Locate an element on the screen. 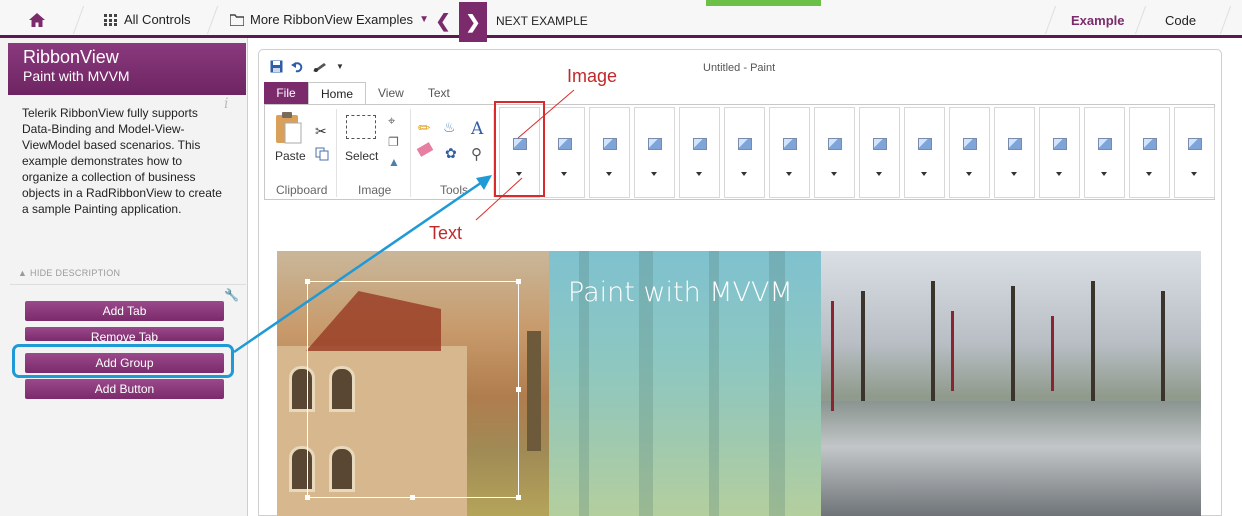 This screenshot has width=1242, height=516. tab-view: View is located at coordinates (391, 93).